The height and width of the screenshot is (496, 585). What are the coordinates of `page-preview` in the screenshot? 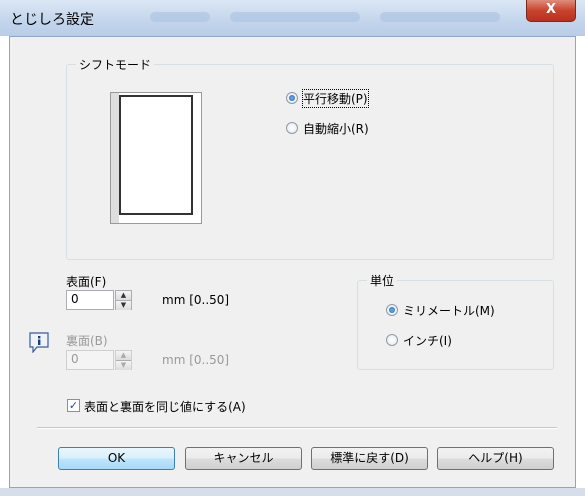 It's located at (156, 158).